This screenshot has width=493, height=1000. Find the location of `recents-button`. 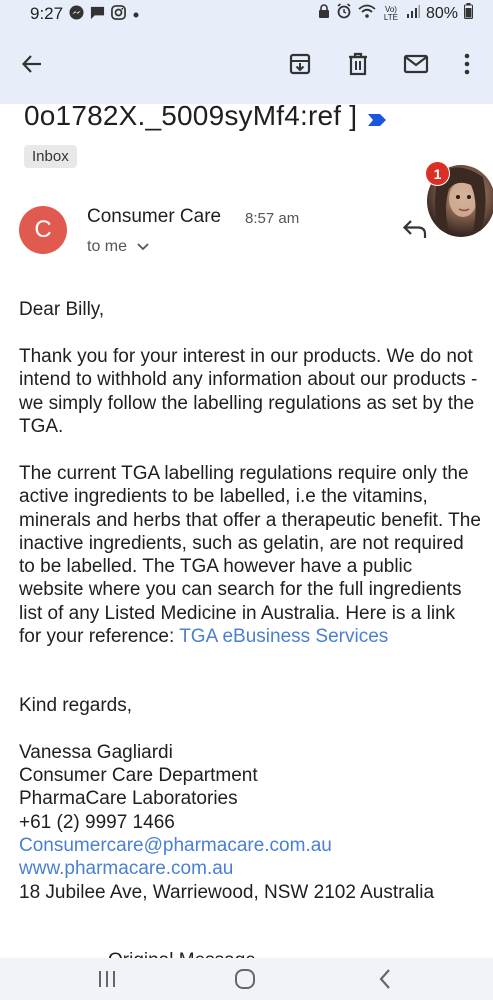

recents-button is located at coordinates (107, 979).